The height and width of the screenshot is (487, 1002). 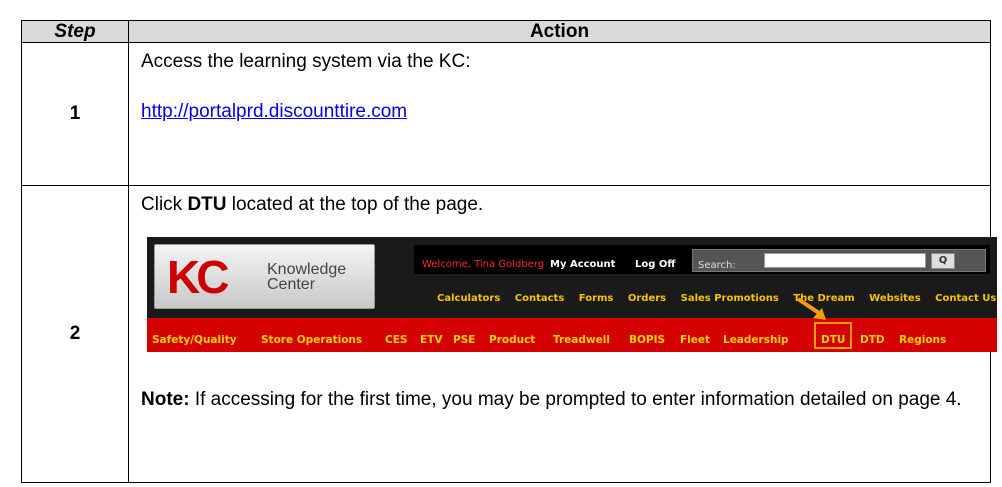 What do you see at coordinates (647, 340) in the screenshot?
I see `nav-bopis: BOPIS` at bounding box center [647, 340].